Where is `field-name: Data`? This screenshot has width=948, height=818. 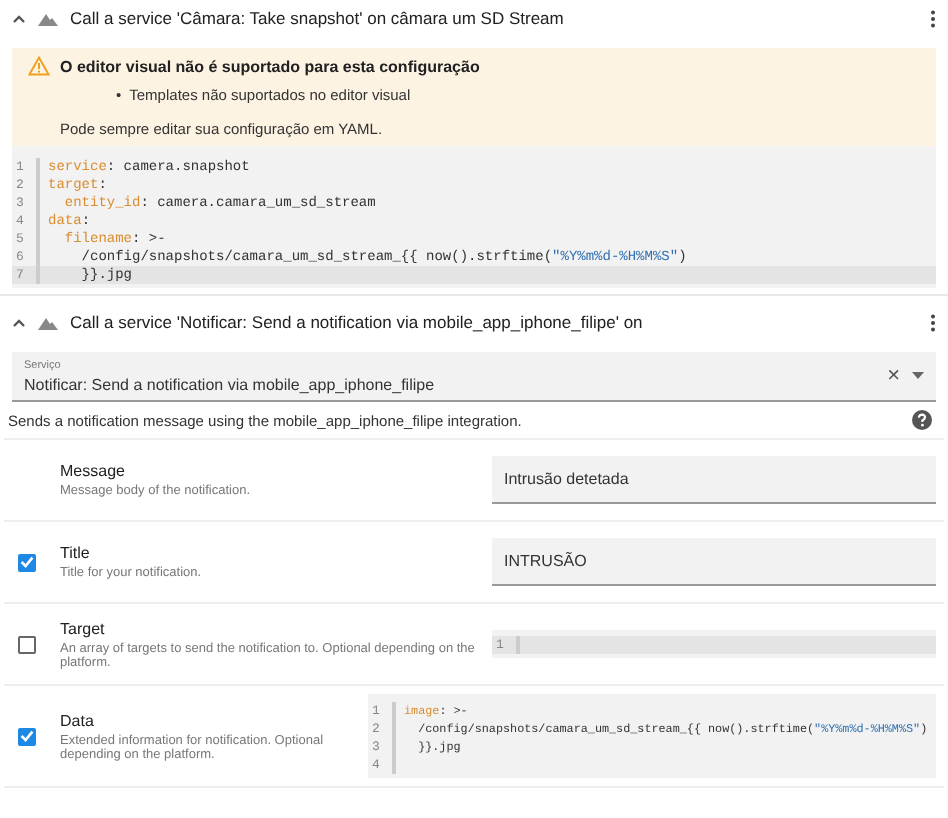
field-name: Data is located at coordinates (78, 720).